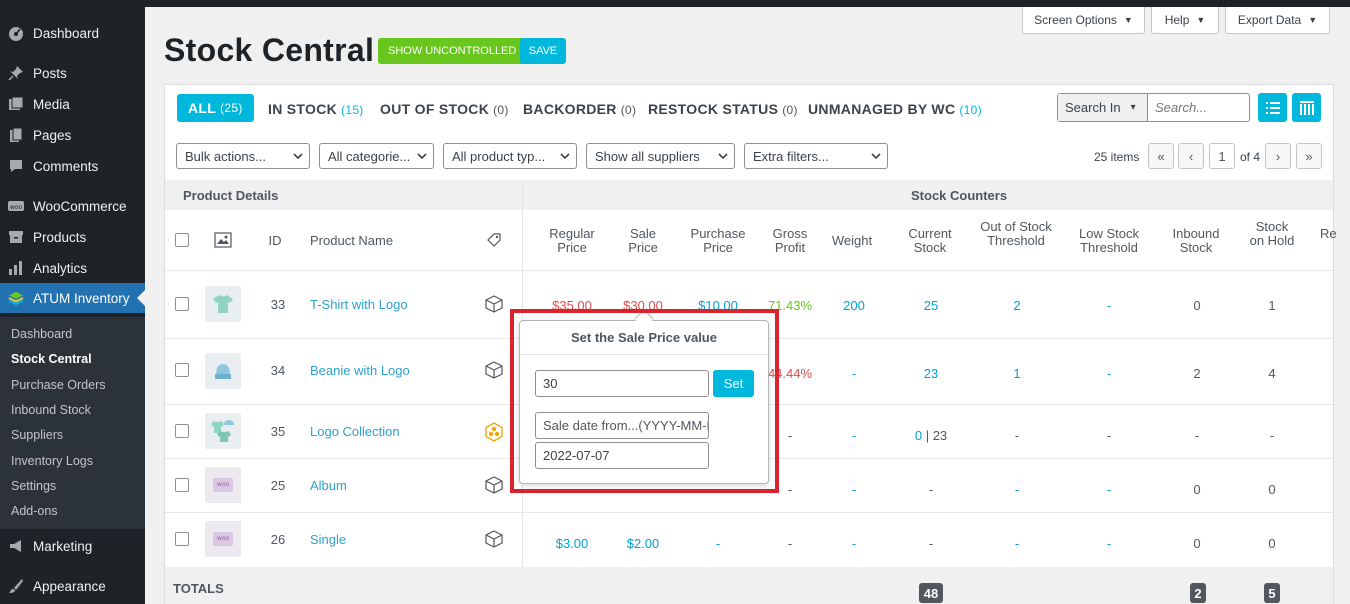 This screenshot has width=1350, height=604. Describe the element at coordinates (33, 486) in the screenshot. I see `submenu-settings: Settings` at that location.